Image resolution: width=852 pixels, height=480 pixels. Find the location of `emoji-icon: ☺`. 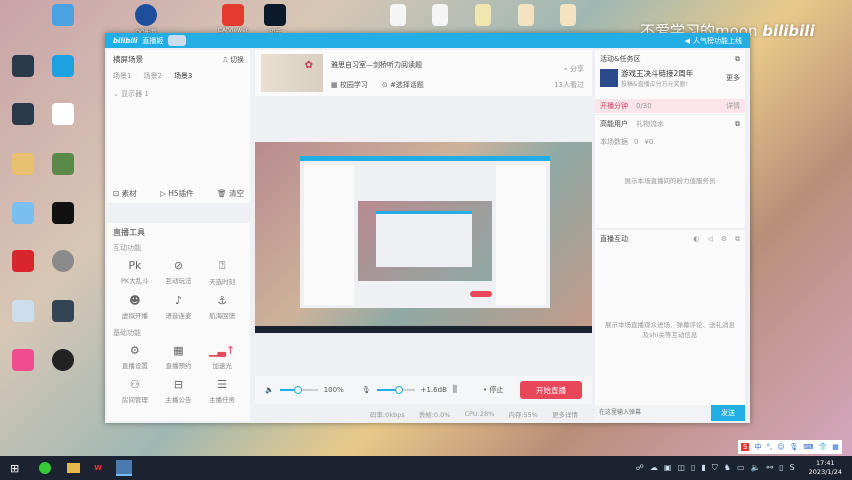

emoji-icon: ☺ is located at coordinates (780, 447).